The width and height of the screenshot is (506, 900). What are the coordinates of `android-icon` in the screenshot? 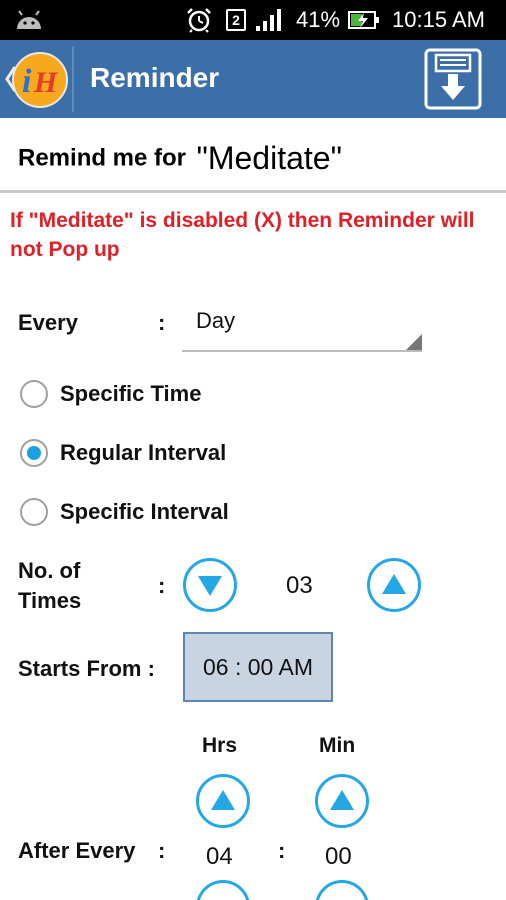 It's located at (29, 19).